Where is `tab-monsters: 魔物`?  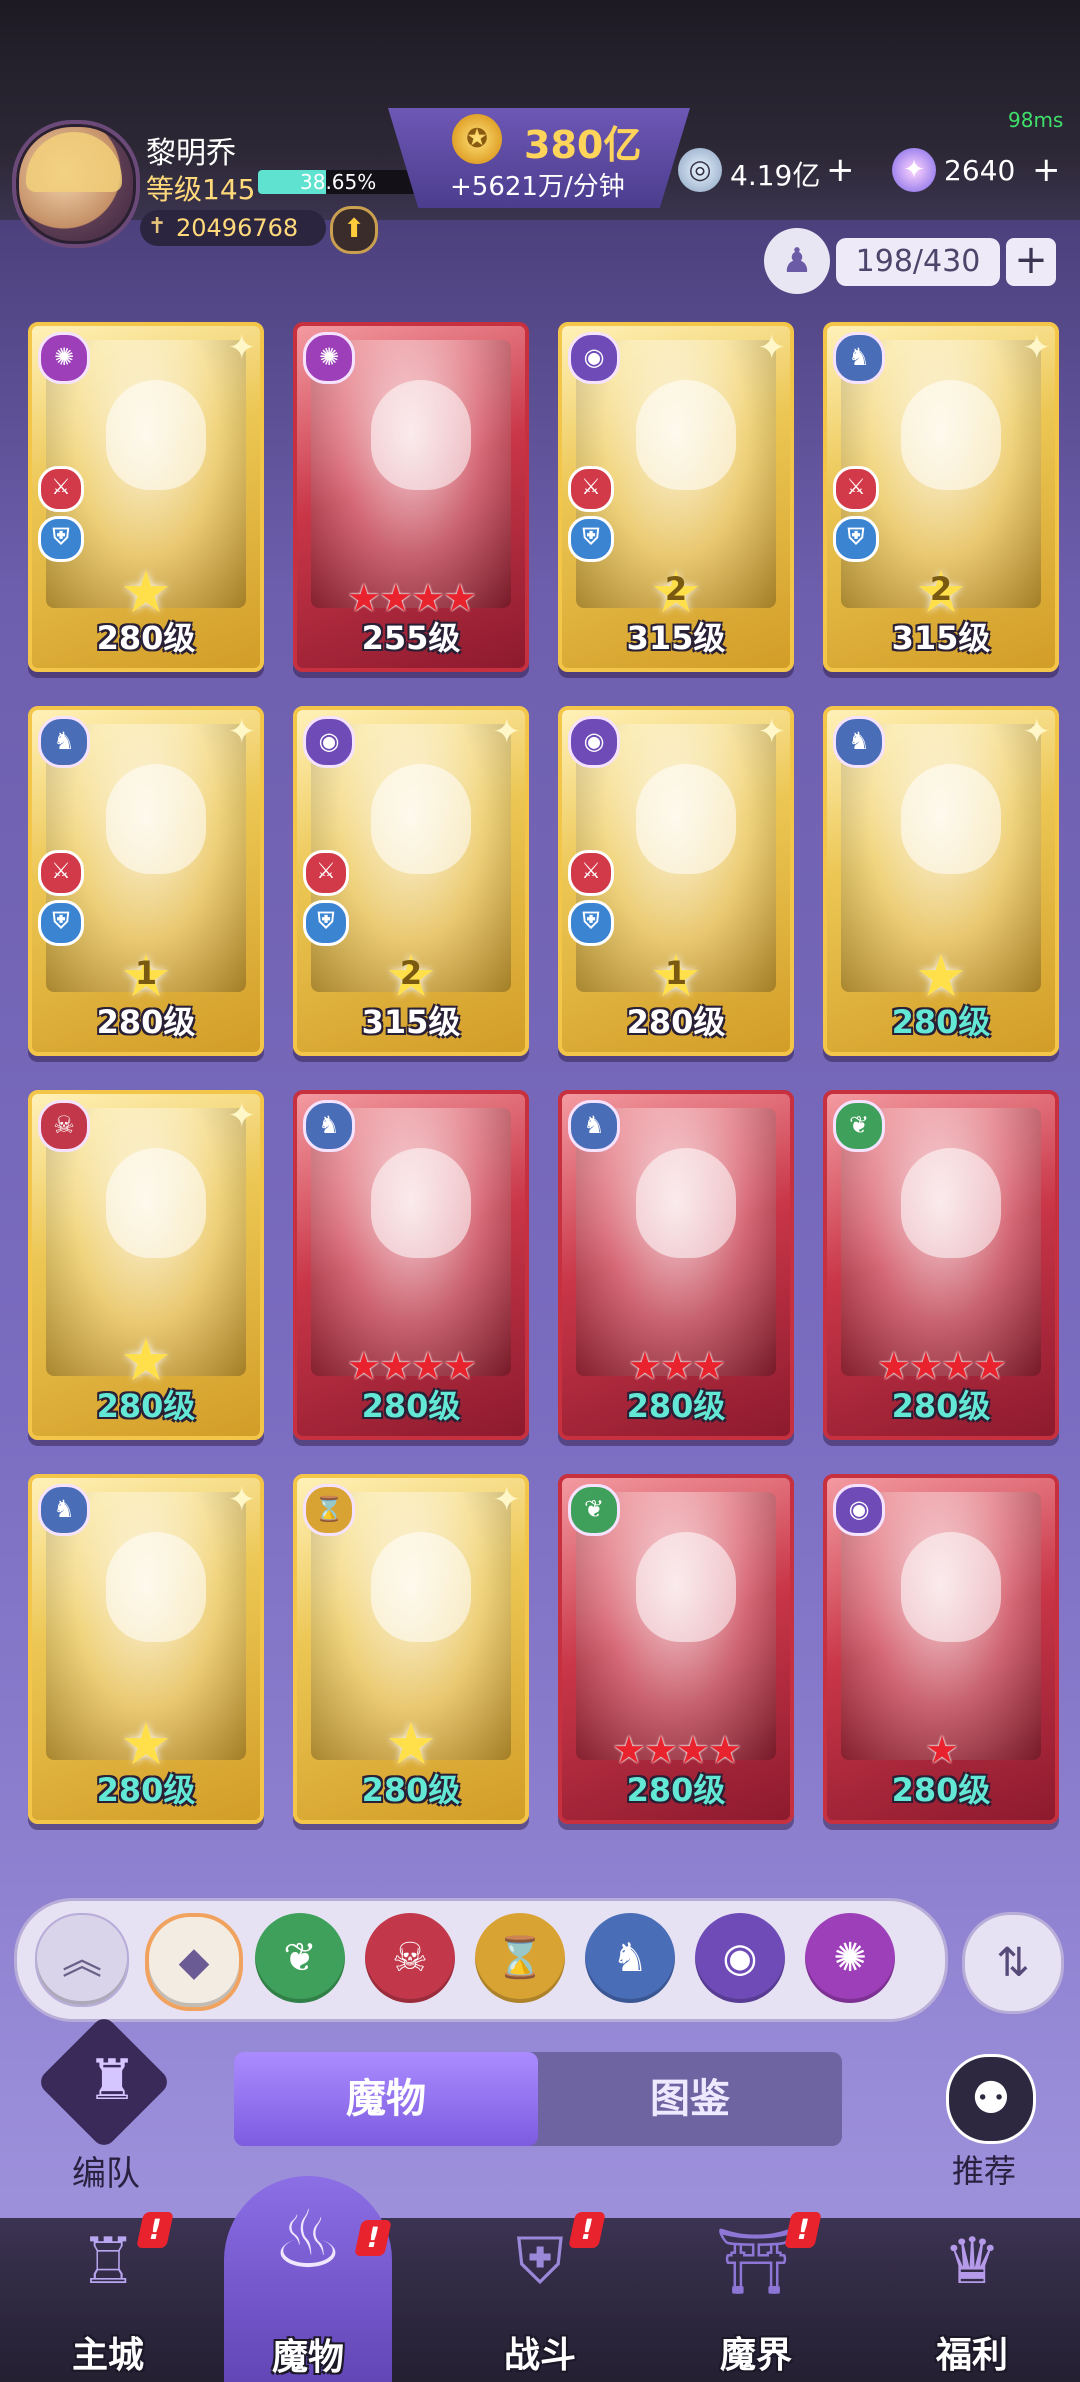 tab-monsters: 魔物 is located at coordinates (386, 2099).